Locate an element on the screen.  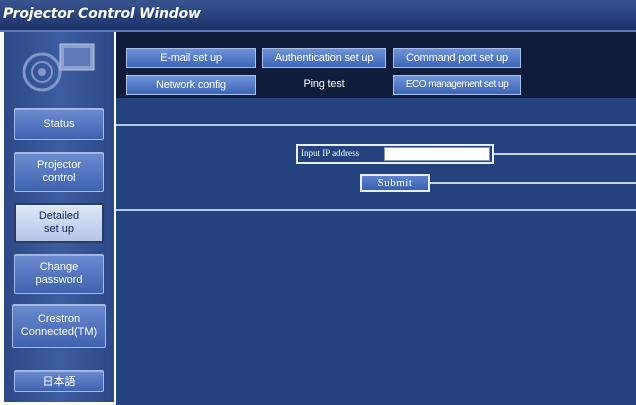
sidebar-item-change-password: Change password is located at coordinates (59, 274).